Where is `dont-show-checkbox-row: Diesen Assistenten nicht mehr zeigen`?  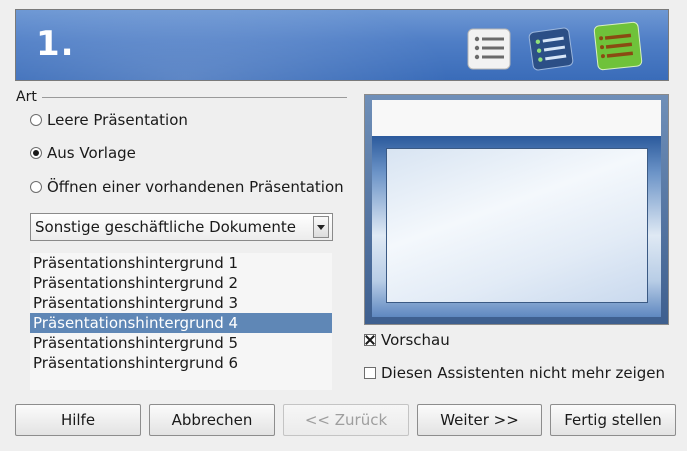 dont-show-checkbox-row: Diesen Assistenten nicht mehr zeigen is located at coordinates (514, 373).